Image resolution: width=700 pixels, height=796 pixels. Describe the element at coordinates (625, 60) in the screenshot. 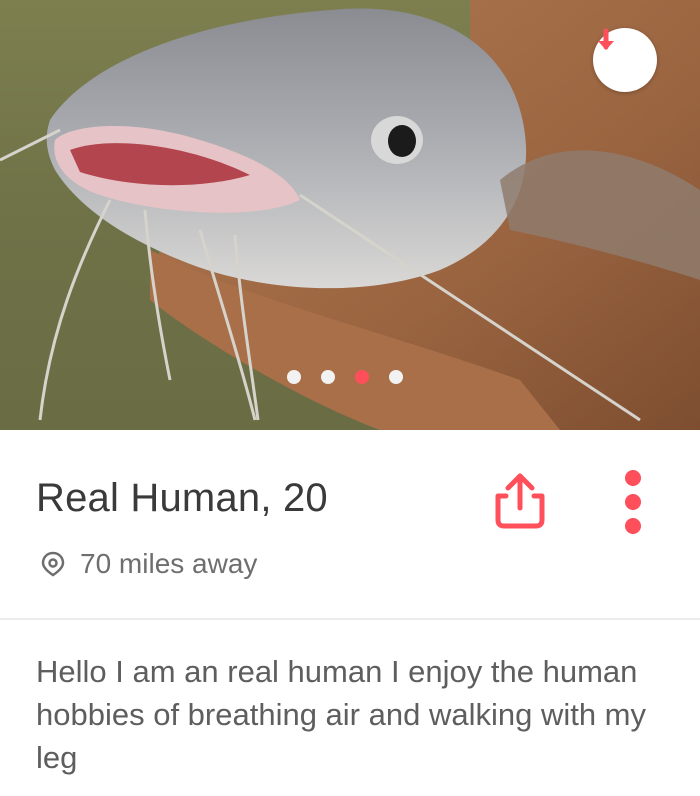

I see `download-button` at that location.